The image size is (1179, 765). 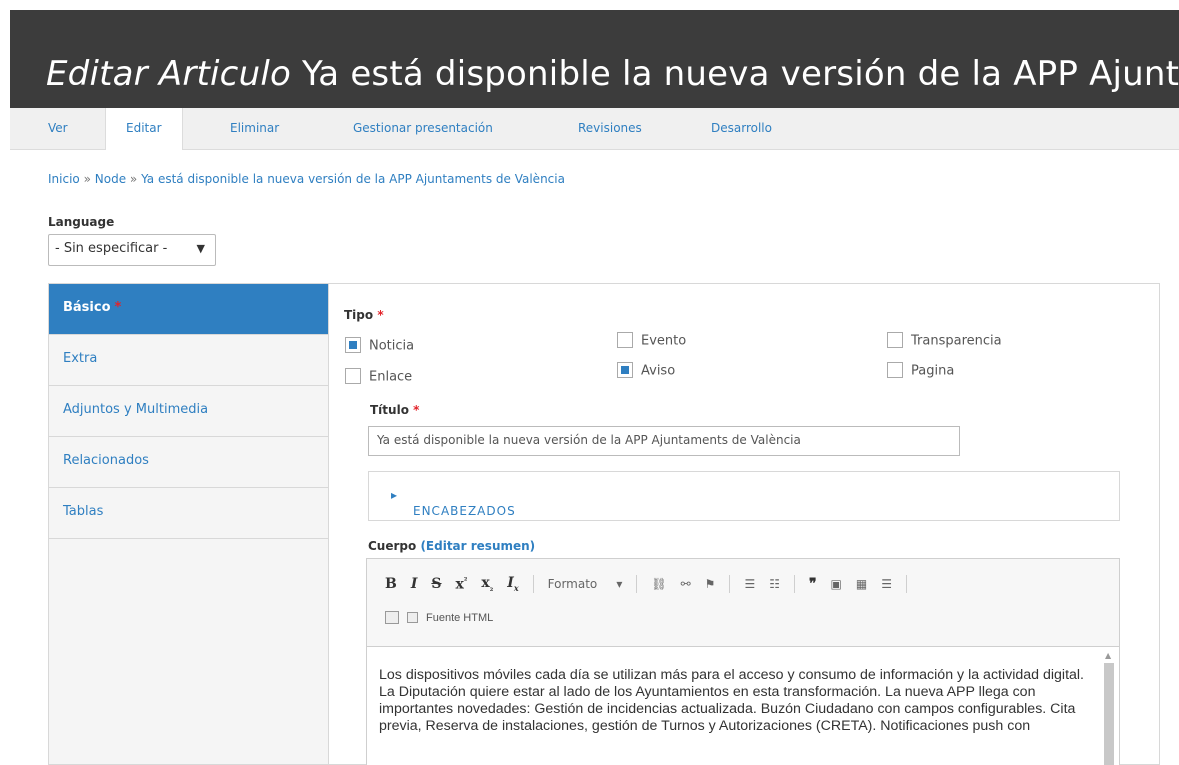 What do you see at coordinates (436, 584) in the screenshot?
I see `strikethrough-icon: S` at bounding box center [436, 584].